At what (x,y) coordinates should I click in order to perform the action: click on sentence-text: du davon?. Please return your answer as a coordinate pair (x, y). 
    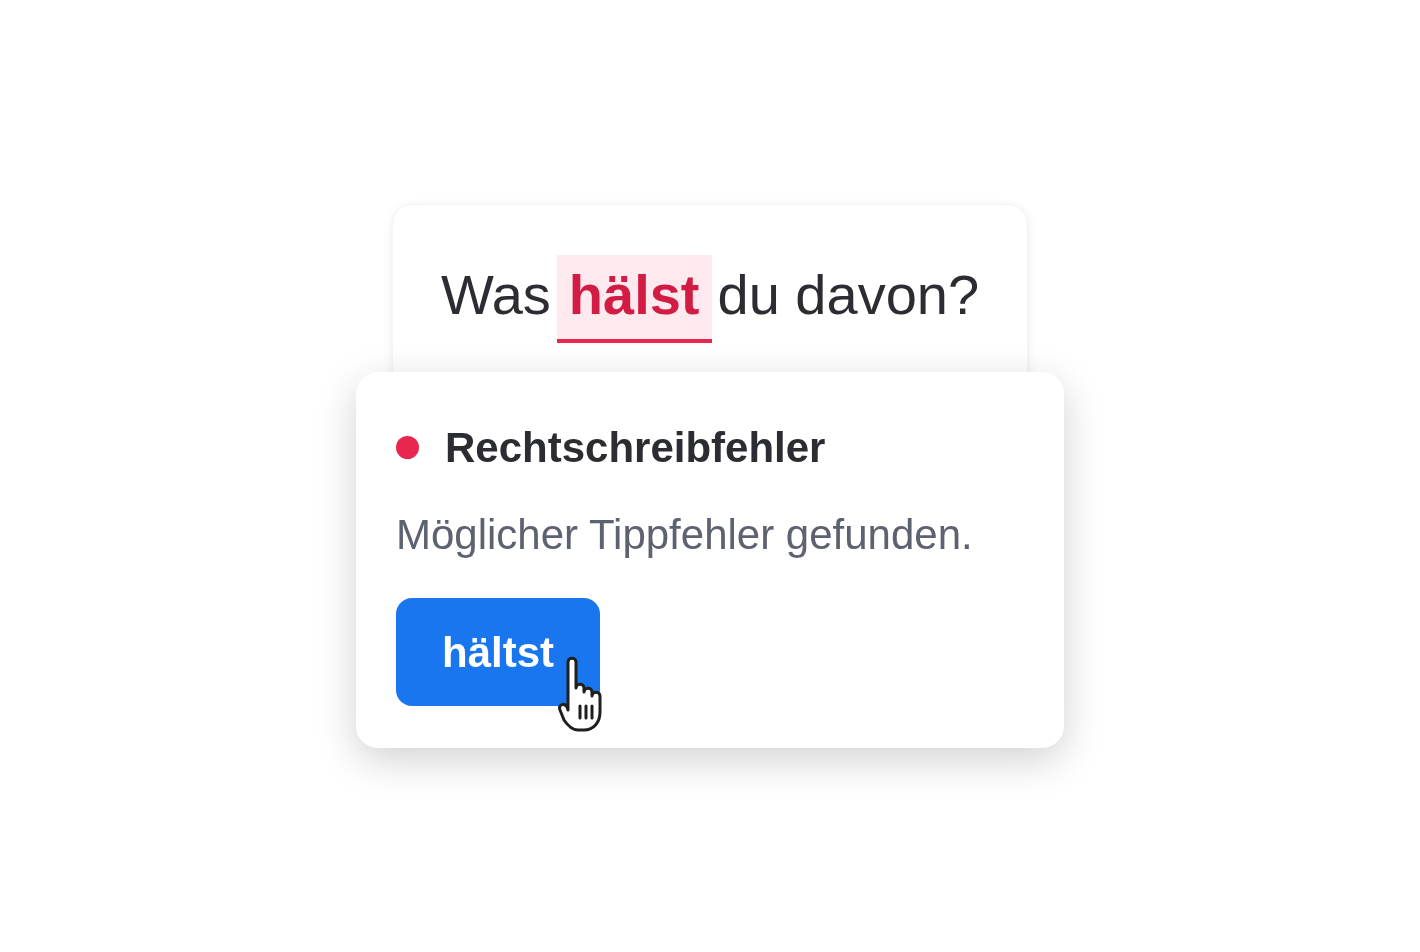
    Looking at the image, I should click on (848, 295).